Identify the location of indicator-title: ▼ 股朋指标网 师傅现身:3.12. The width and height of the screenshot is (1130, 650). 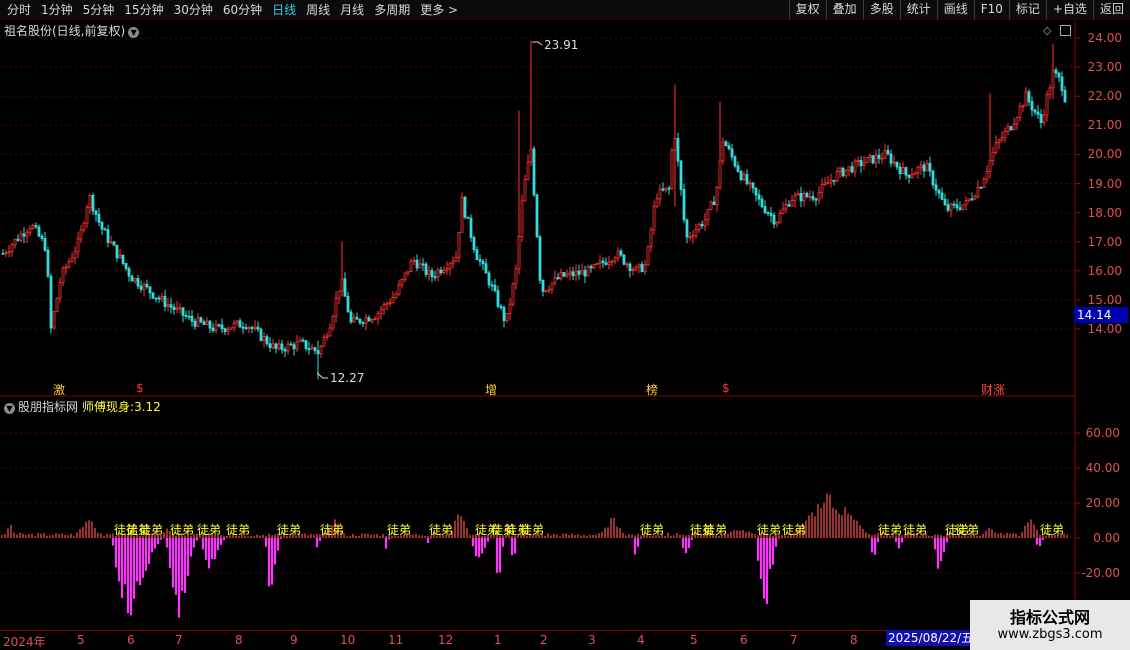
(82, 406).